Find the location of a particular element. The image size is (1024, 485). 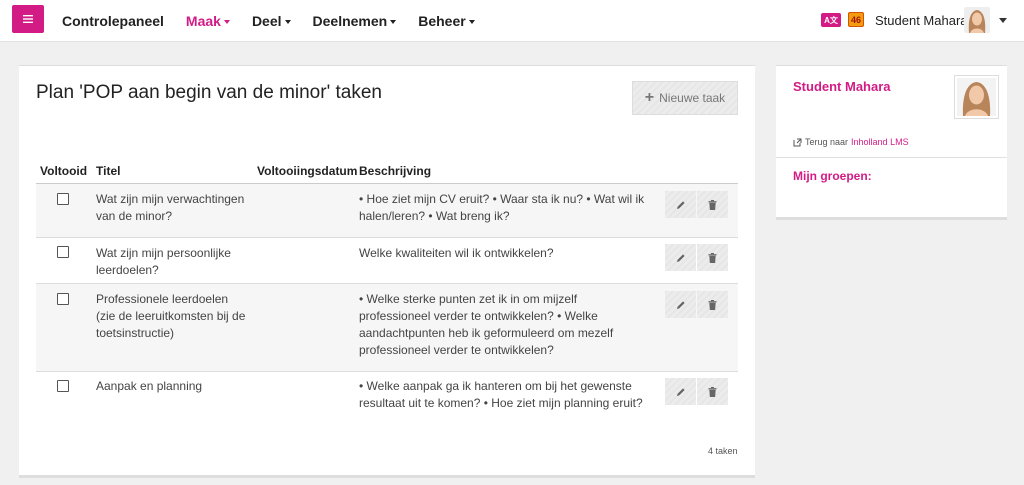

my-groups-heading: Mijn groepen: is located at coordinates (832, 176).